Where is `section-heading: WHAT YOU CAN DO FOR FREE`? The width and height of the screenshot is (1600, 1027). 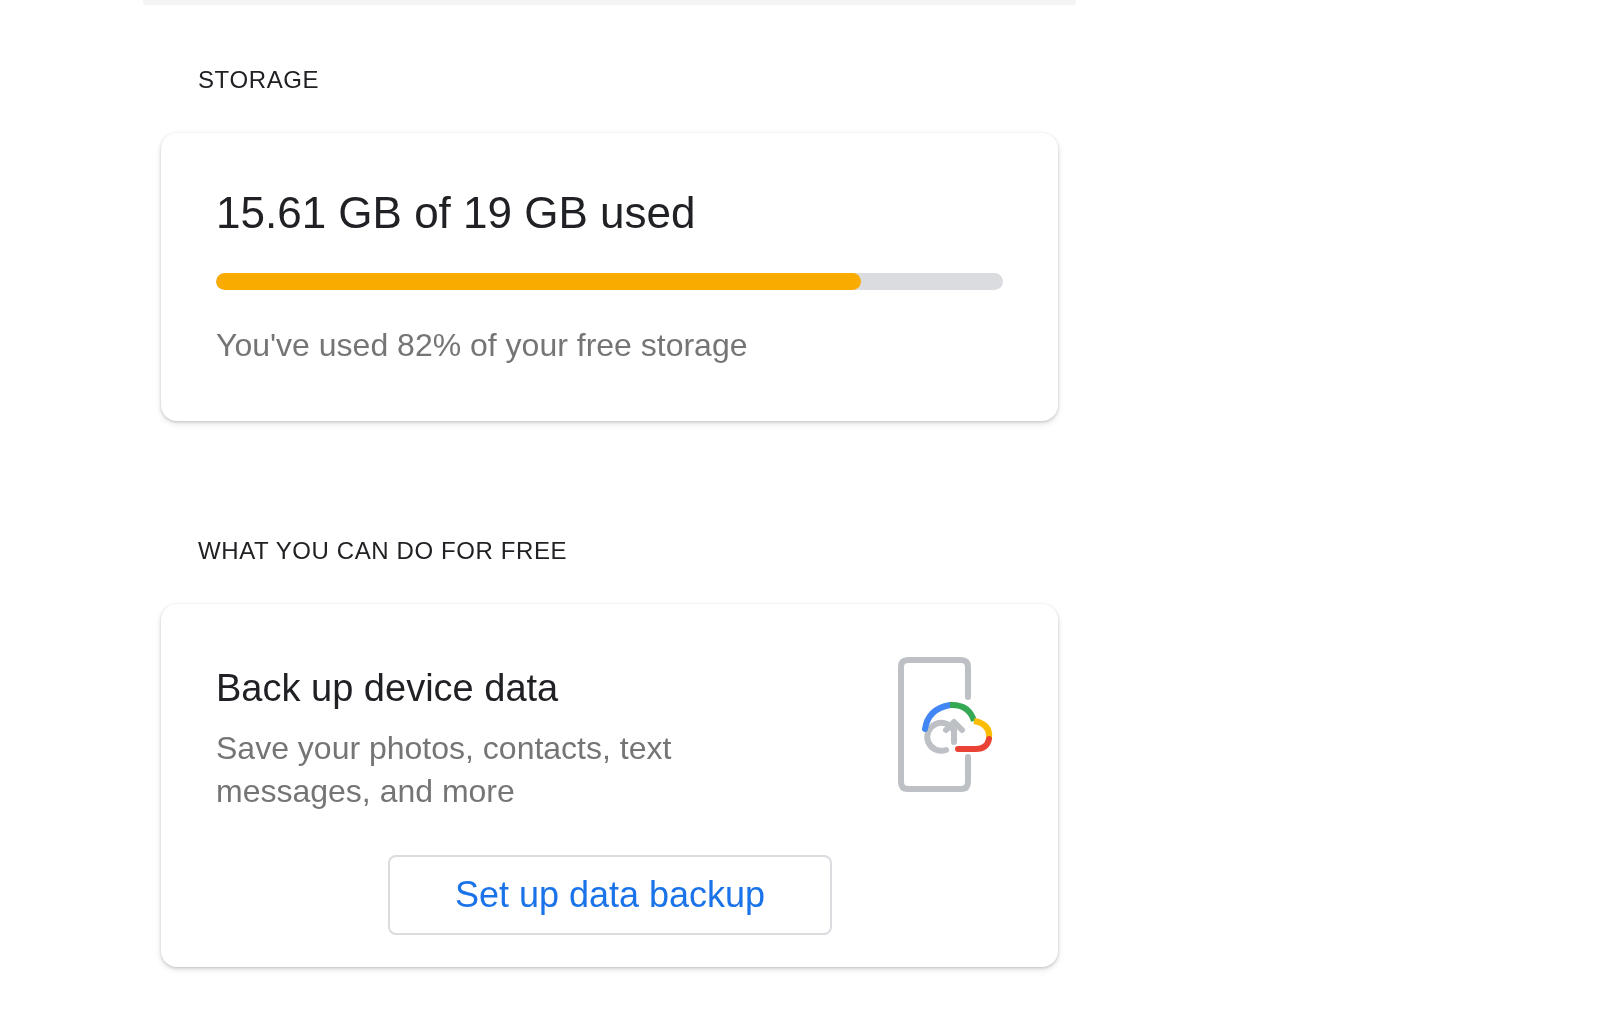
section-heading: WHAT YOU CAN DO FOR FREE is located at coordinates (383, 551).